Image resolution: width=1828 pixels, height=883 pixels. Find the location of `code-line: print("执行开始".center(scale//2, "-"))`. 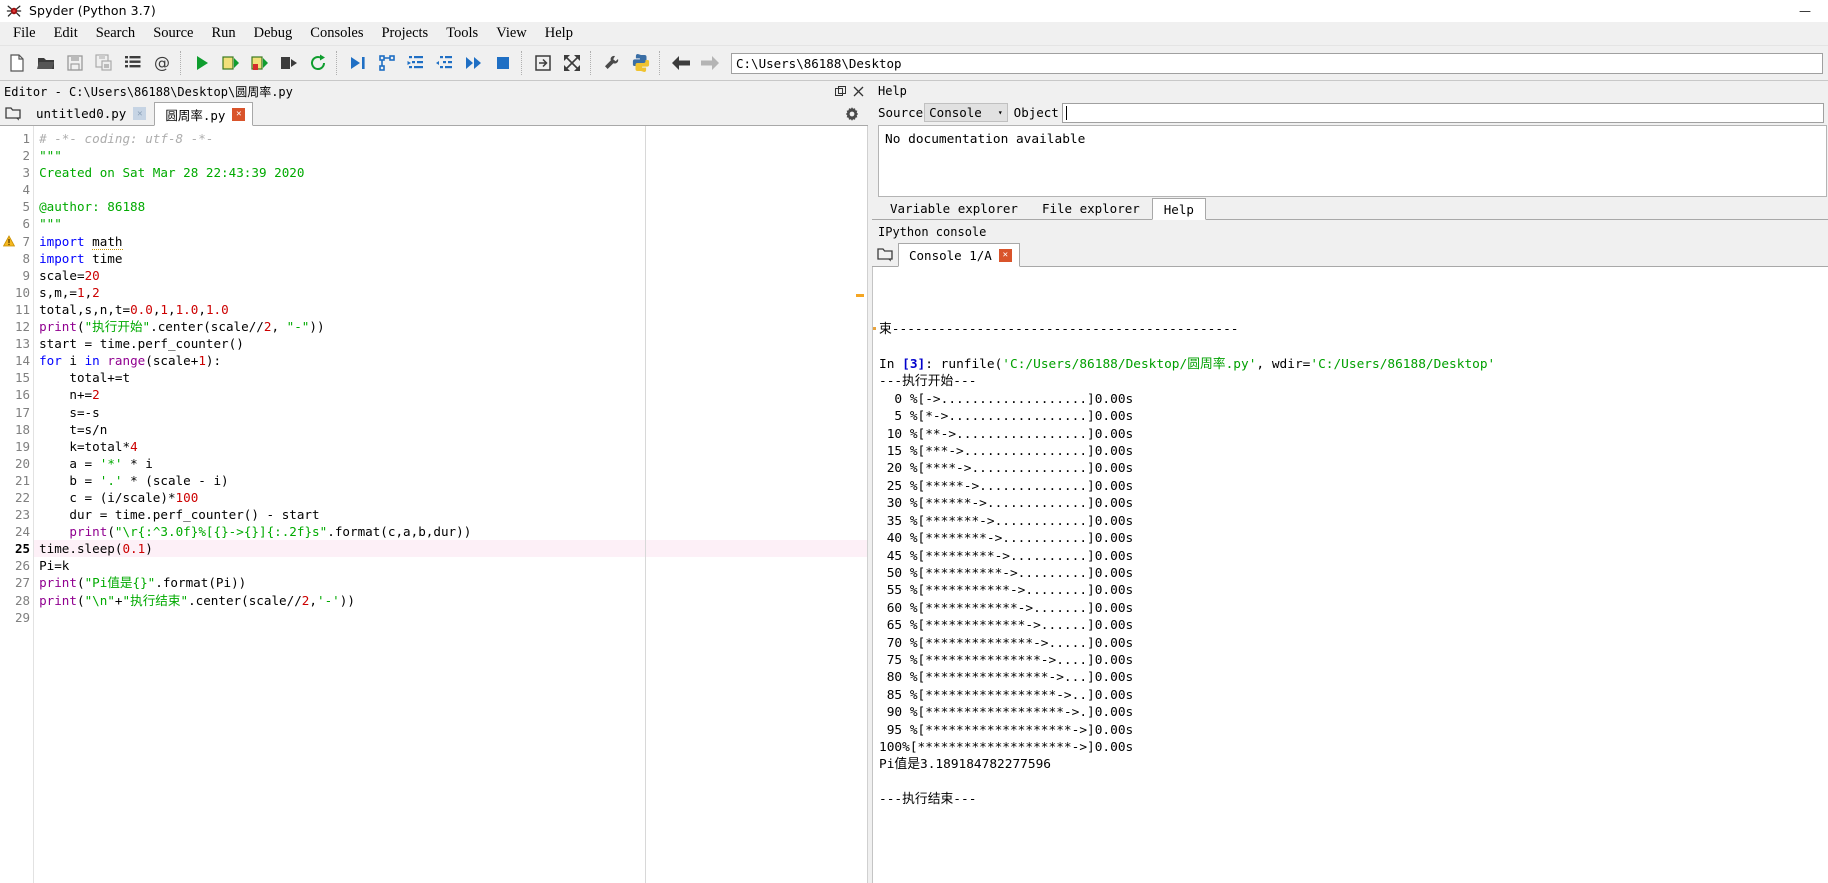

code-line: print("执行开始".center(scale//2, "-")) is located at coordinates (453, 326).